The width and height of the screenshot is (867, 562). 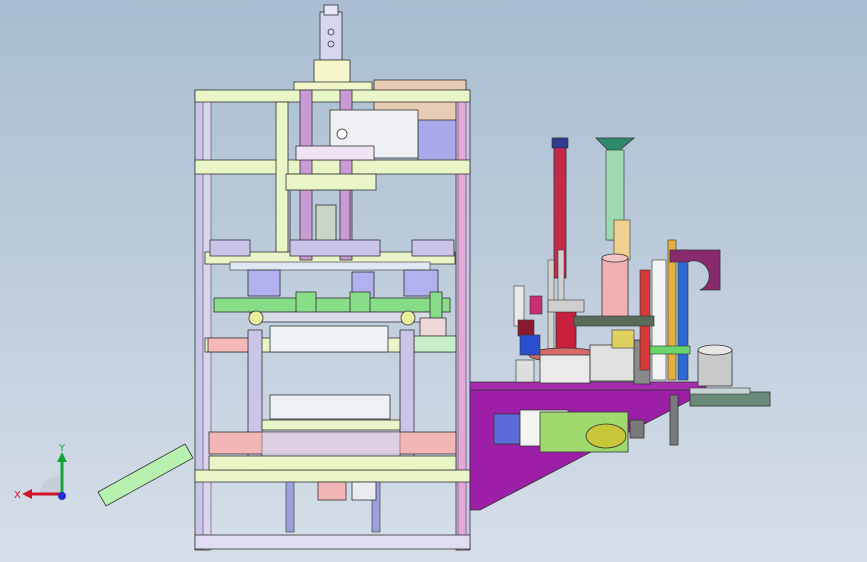 What do you see at coordinates (695, 270) in the screenshot?
I see `gripper-claw` at bounding box center [695, 270].